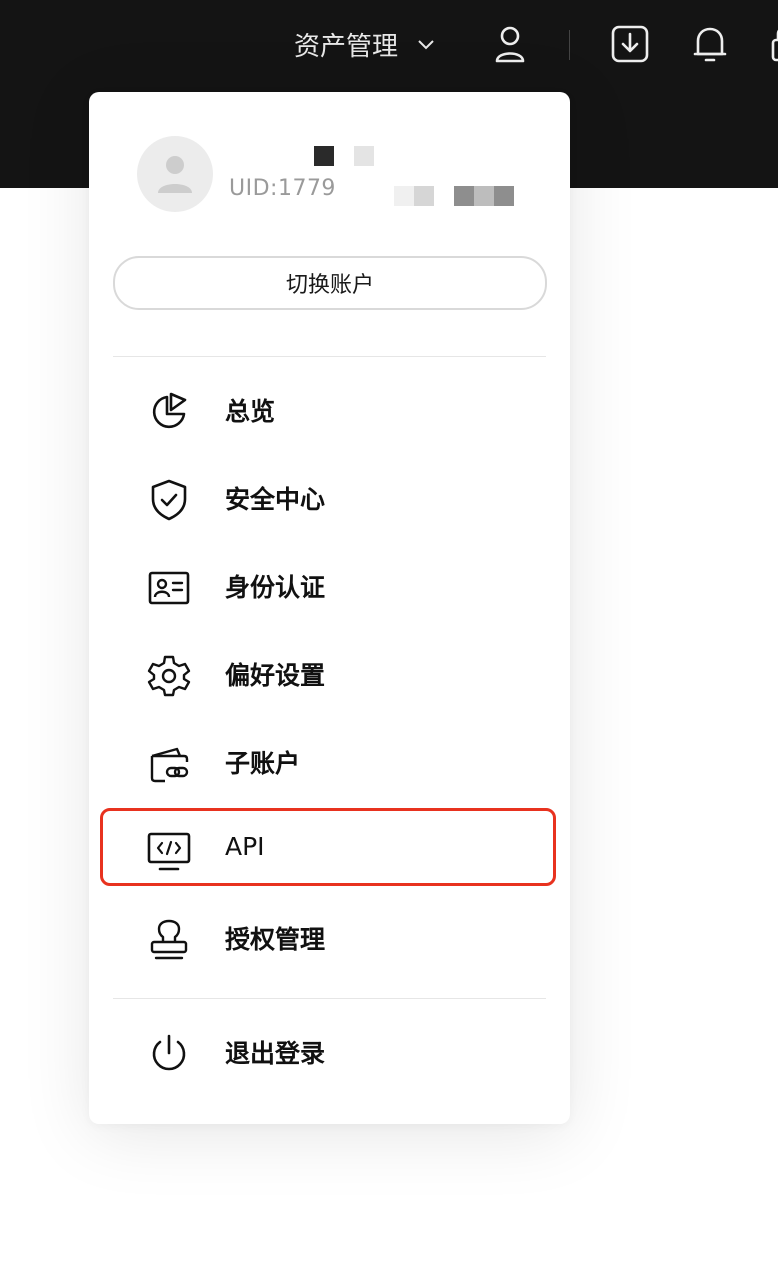 The image size is (778, 1288). What do you see at coordinates (329, 672) in the screenshot?
I see `menu-item-preferences: 偏好设置` at bounding box center [329, 672].